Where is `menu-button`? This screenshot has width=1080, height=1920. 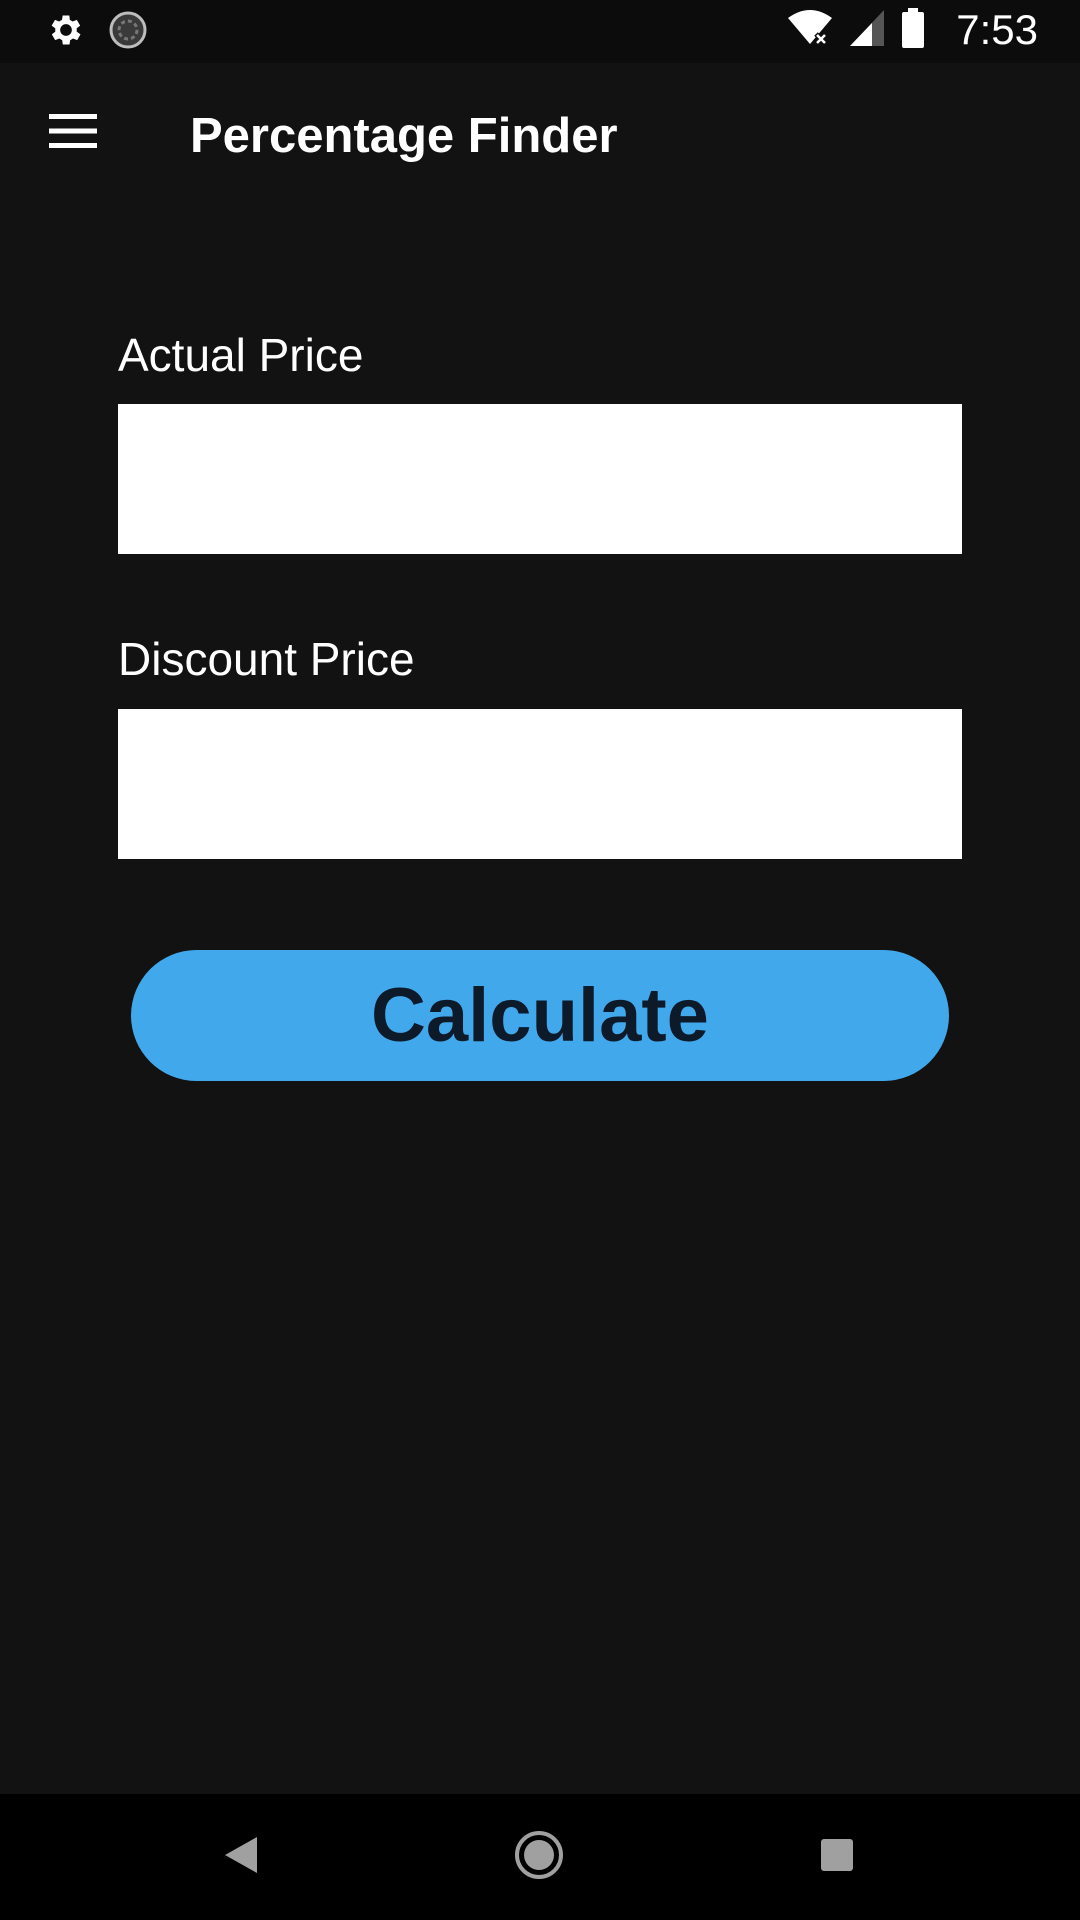
menu-button is located at coordinates (73, 133).